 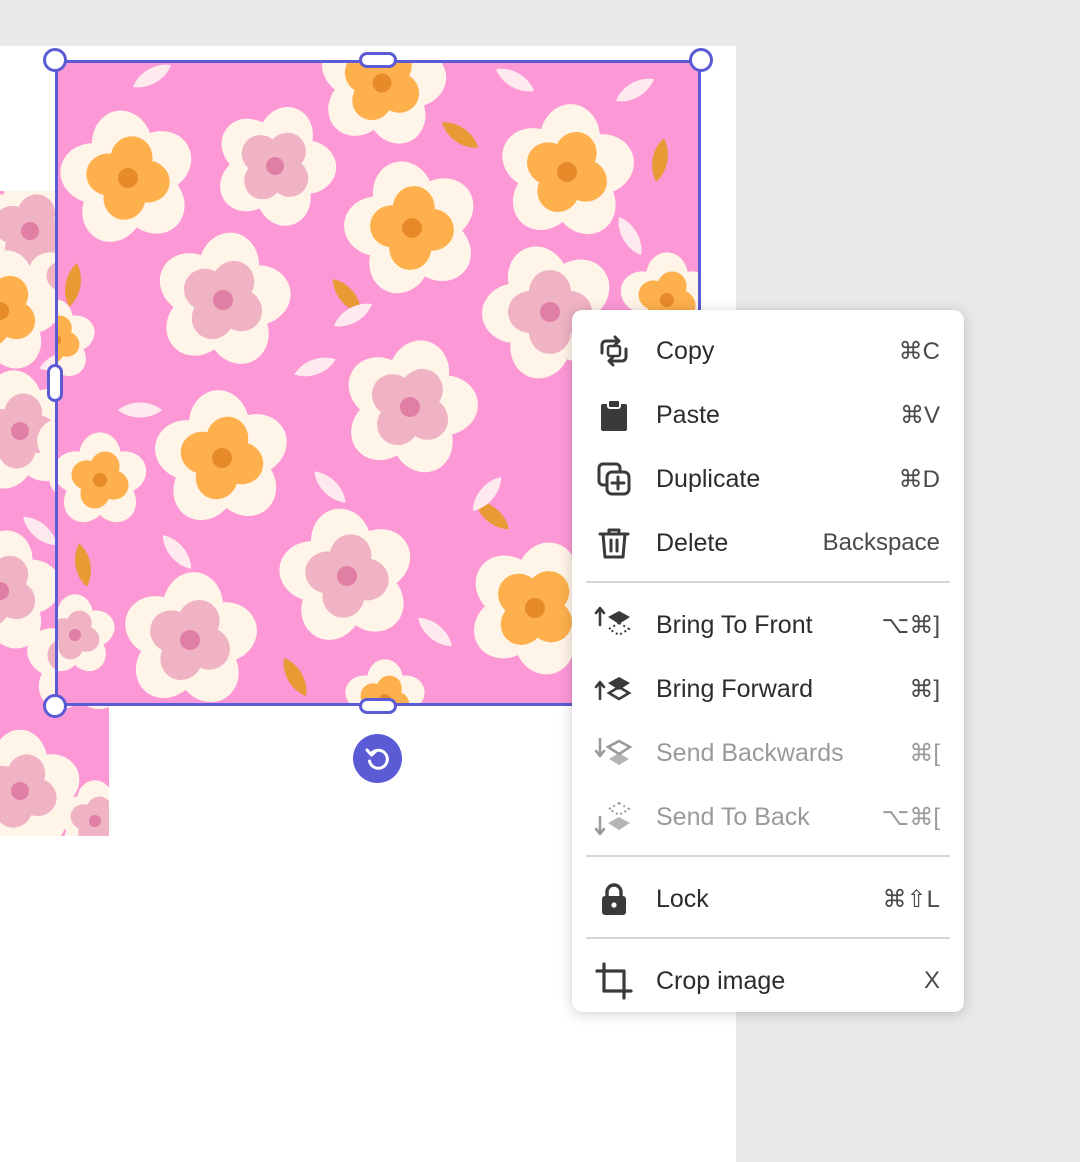 What do you see at coordinates (768, 899) in the screenshot?
I see `menu-item-lock: Lock ⌘⇧L` at bounding box center [768, 899].